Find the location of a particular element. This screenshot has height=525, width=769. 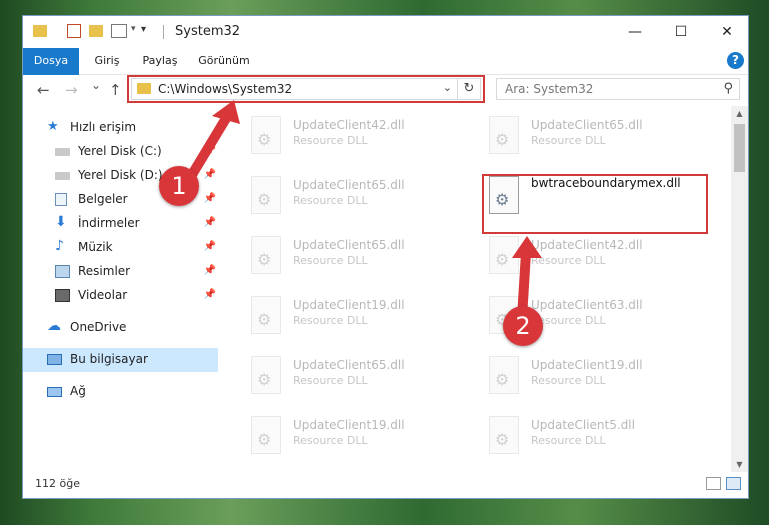

maximize-button: ☐ is located at coordinates (681, 32).